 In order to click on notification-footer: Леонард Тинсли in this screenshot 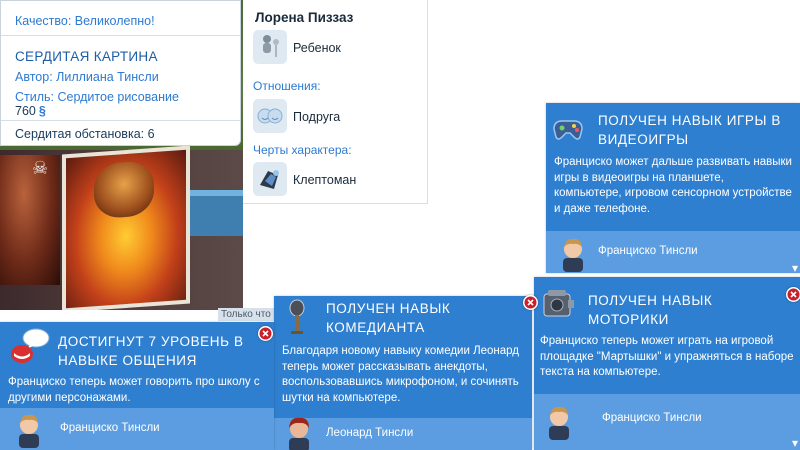, I will do `click(403, 433)`.